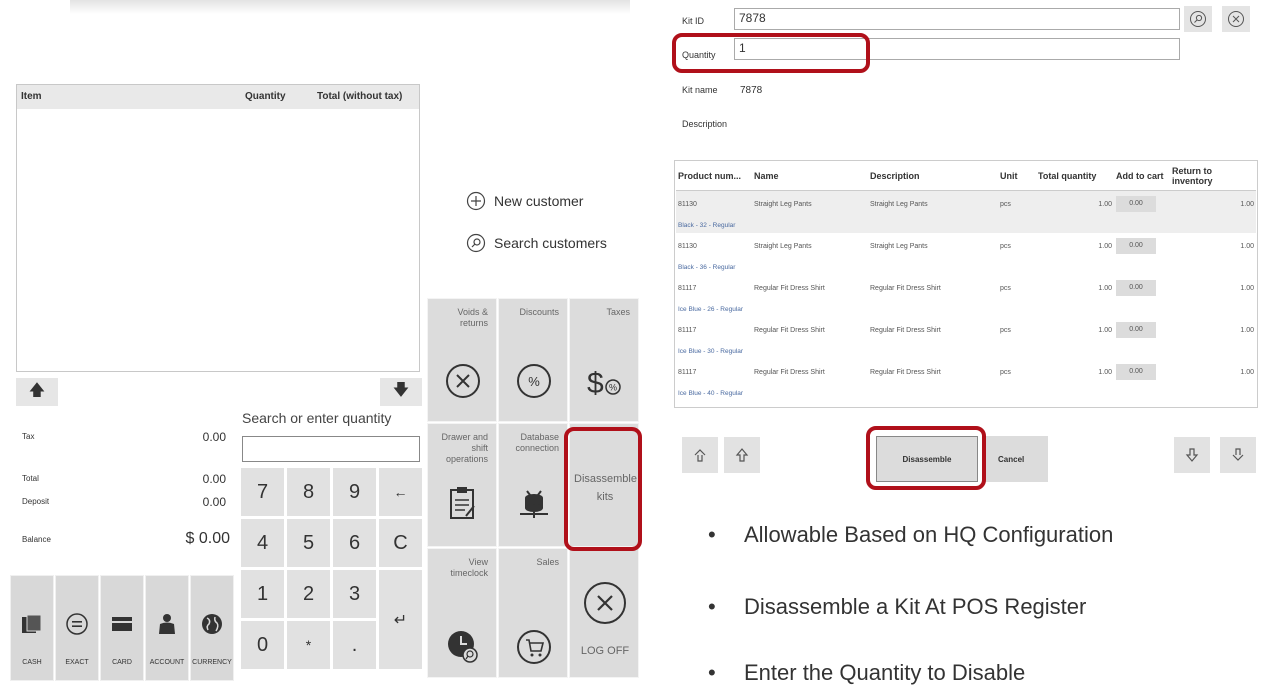 The image size is (1264, 686). What do you see at coordinates (1238, 455) in the screenshot?
I see `scroll-last-button` at bounding box center [1238, 455].